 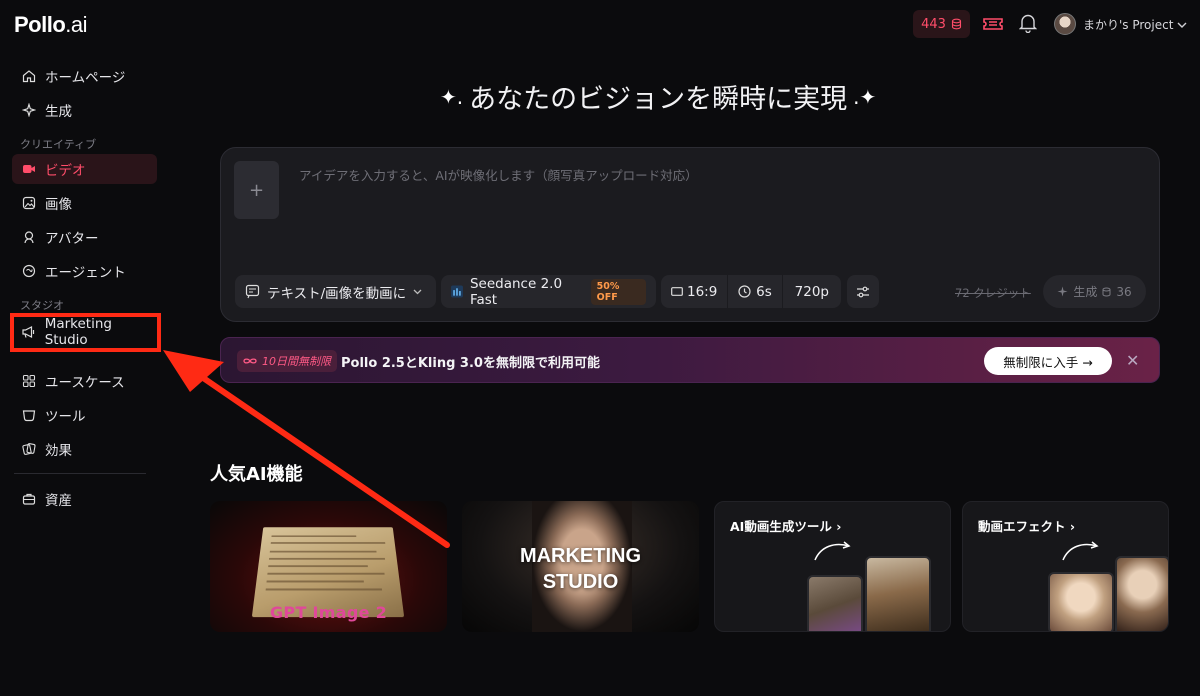 I want to click on aspect-ratio-selector: 16:9, so click(x=694, y=291).